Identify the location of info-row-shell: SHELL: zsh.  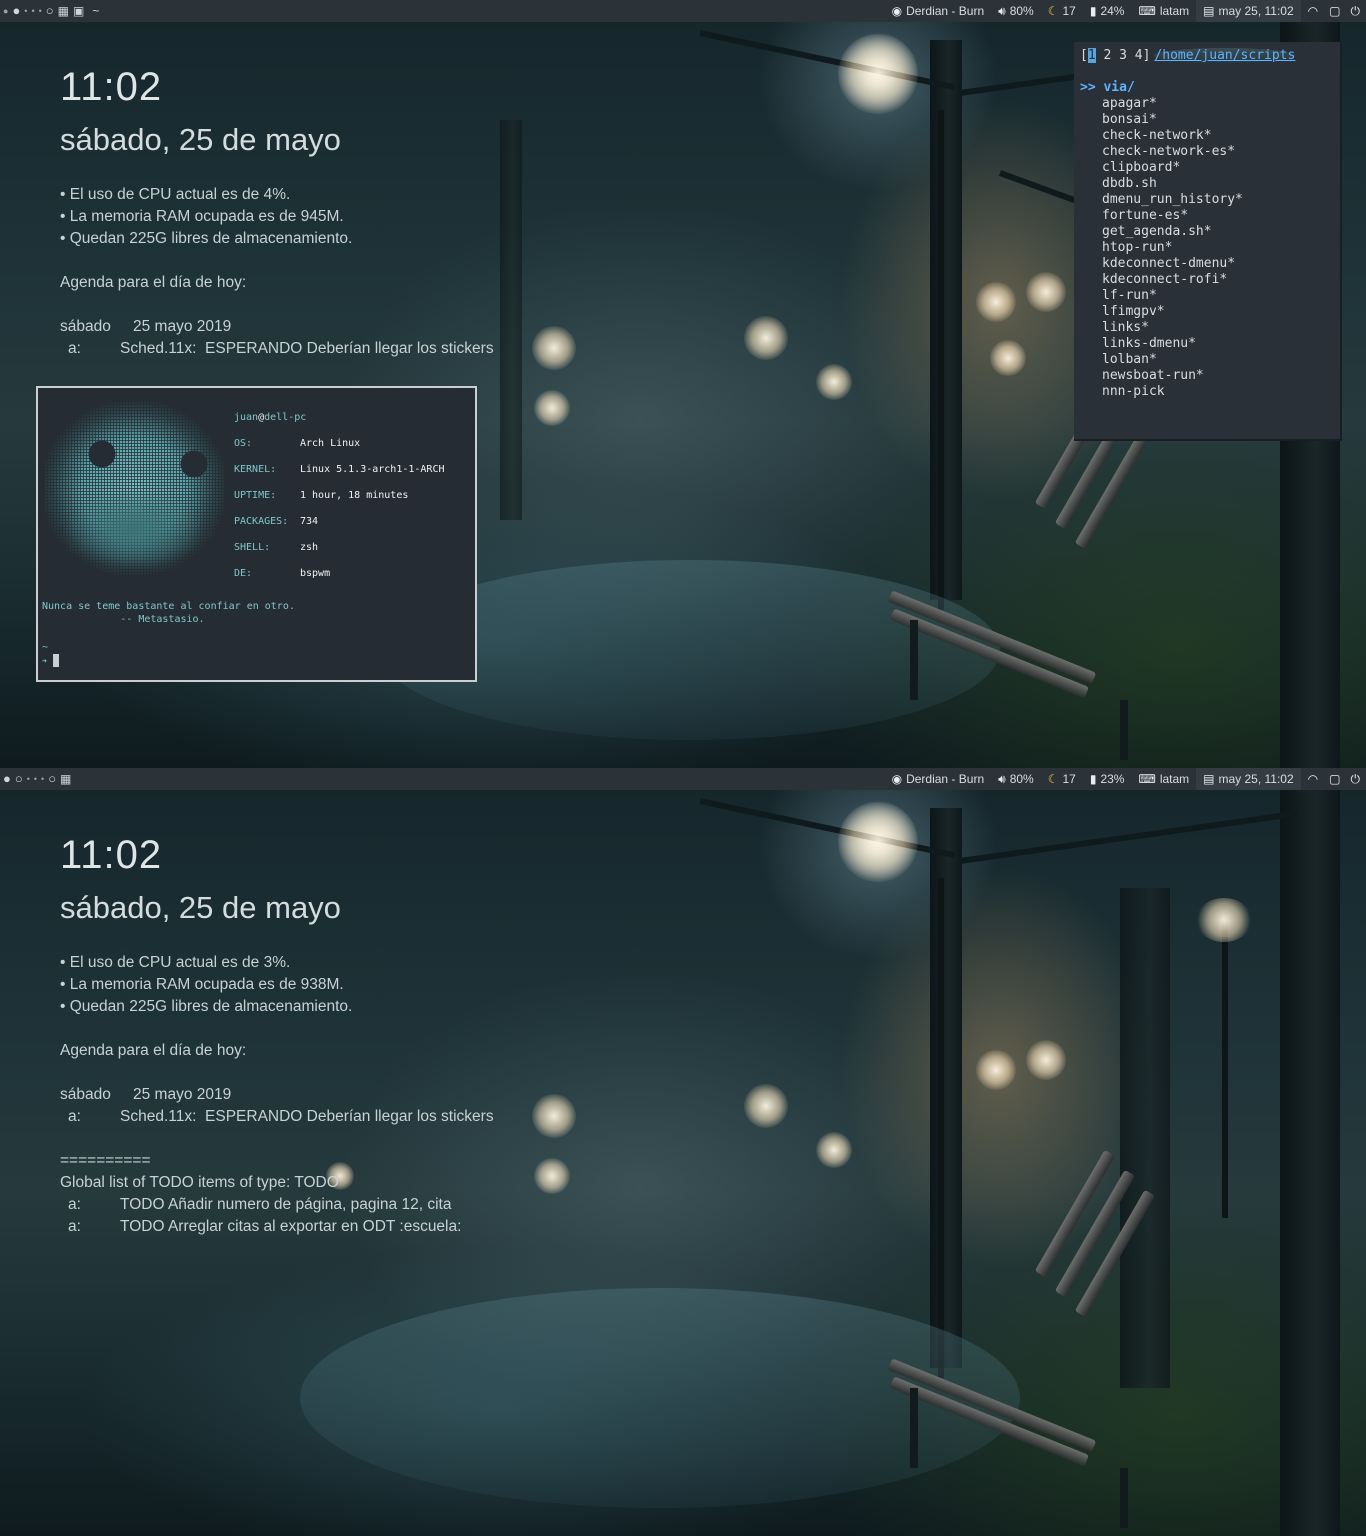
(339, 547).